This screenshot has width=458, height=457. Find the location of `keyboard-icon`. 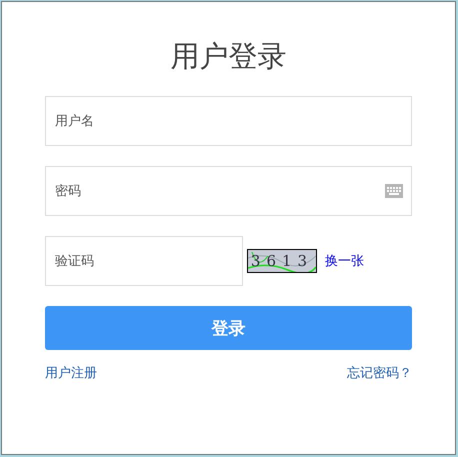

keyboard-icon is located at coordinates (394, 191).